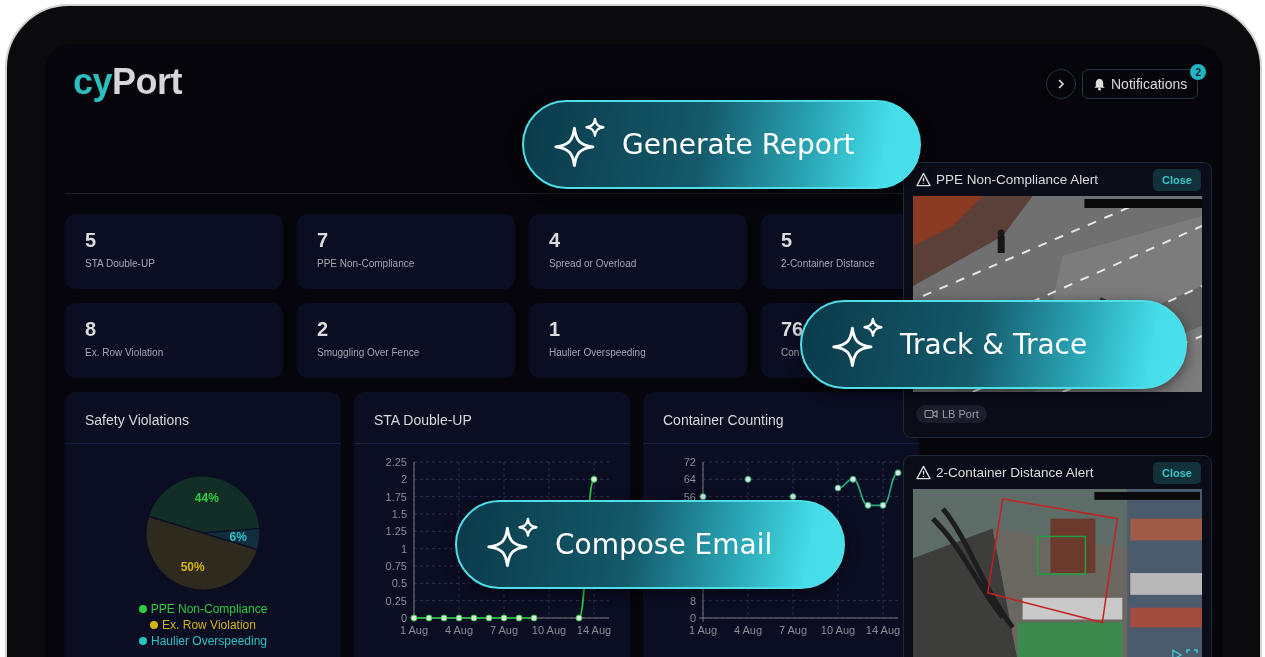 The image size is (1265, 657). Describe the element at coordinates (137, 420) in the screenshot. I see `chart-title: Safety Violations` at that location.